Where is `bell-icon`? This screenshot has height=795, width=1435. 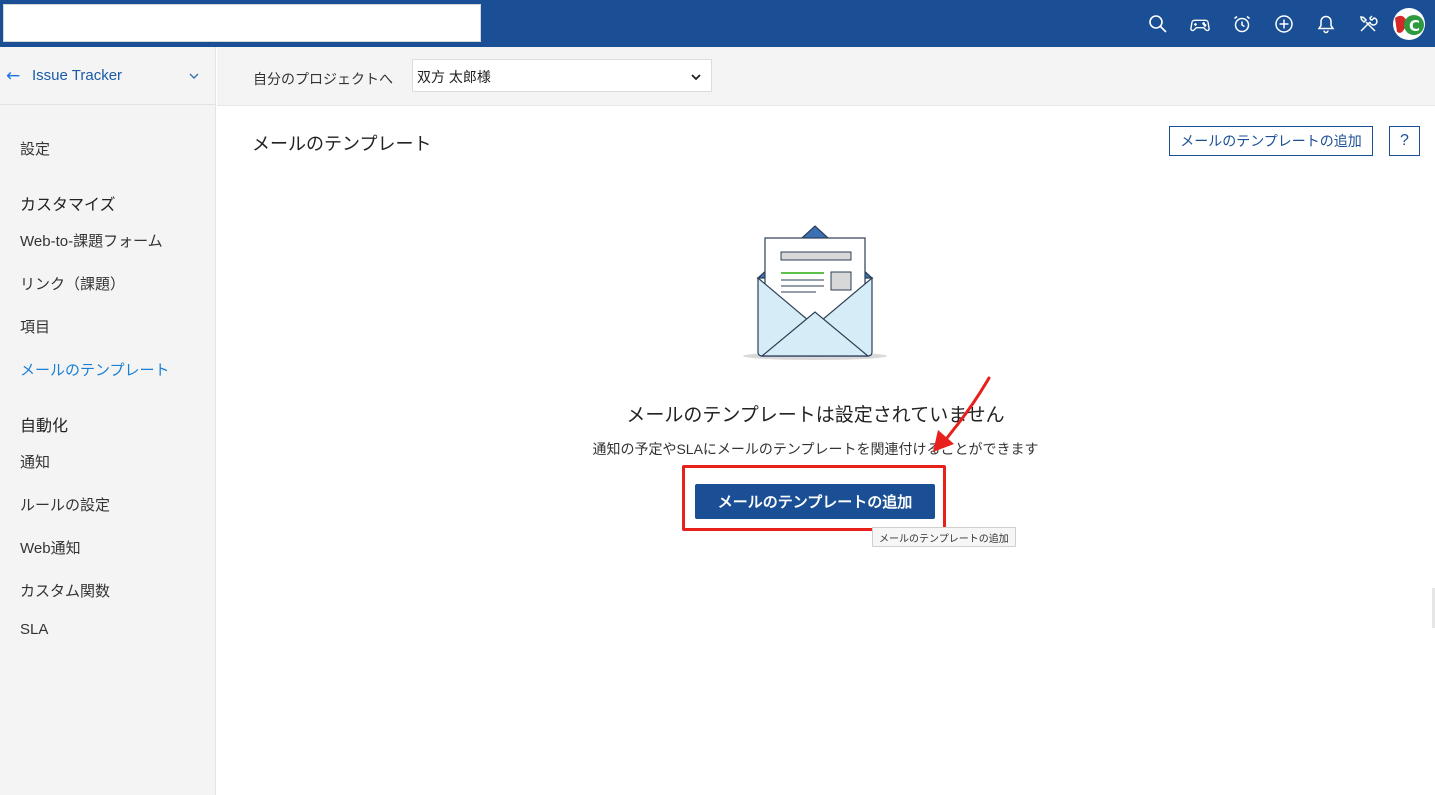
bell-icon is located at coordinates (1326, 23).